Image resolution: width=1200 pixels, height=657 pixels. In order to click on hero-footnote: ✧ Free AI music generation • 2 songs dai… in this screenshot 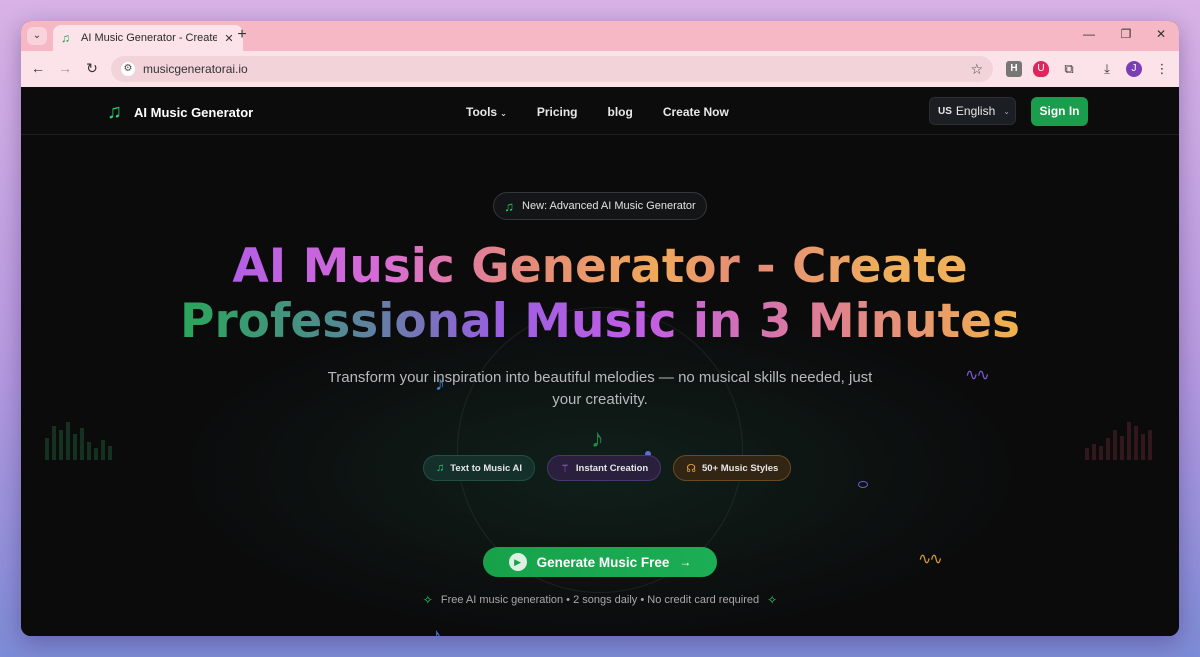, I will do `click(600, 600)`.